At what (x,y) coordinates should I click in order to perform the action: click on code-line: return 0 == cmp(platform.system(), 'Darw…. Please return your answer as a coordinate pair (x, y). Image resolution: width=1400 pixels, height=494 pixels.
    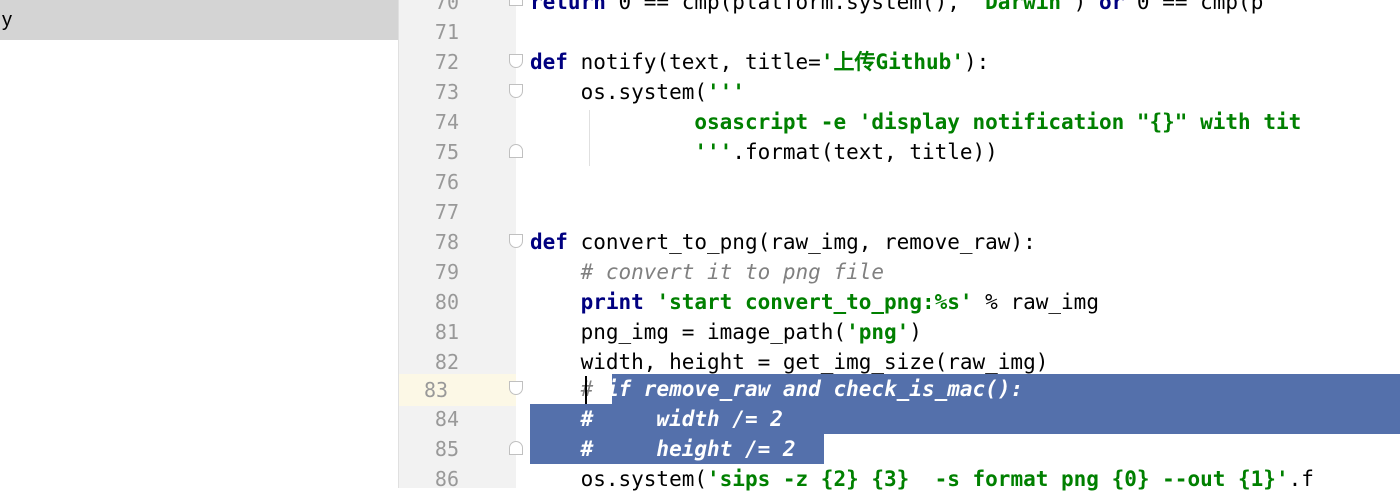
    Looking at the image, I should click on (896, 8).